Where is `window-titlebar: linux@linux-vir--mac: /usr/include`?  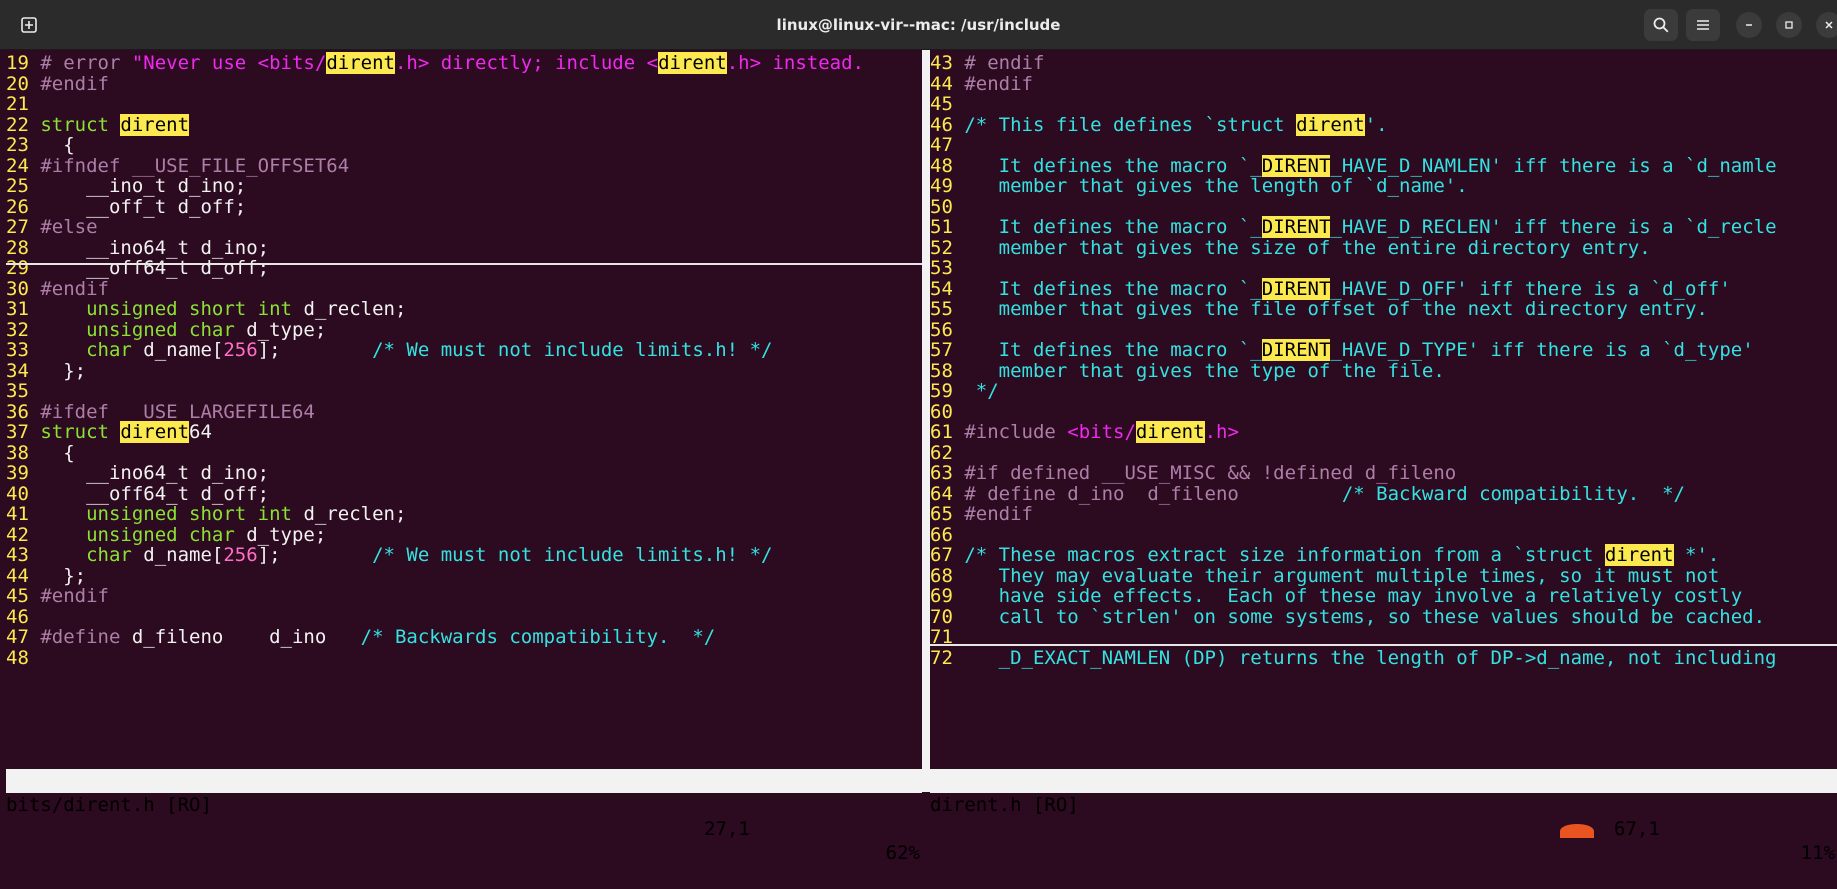
window-titlebar: linux@linux-vir--mac: /usr/include is located at coordinates (918, 25).